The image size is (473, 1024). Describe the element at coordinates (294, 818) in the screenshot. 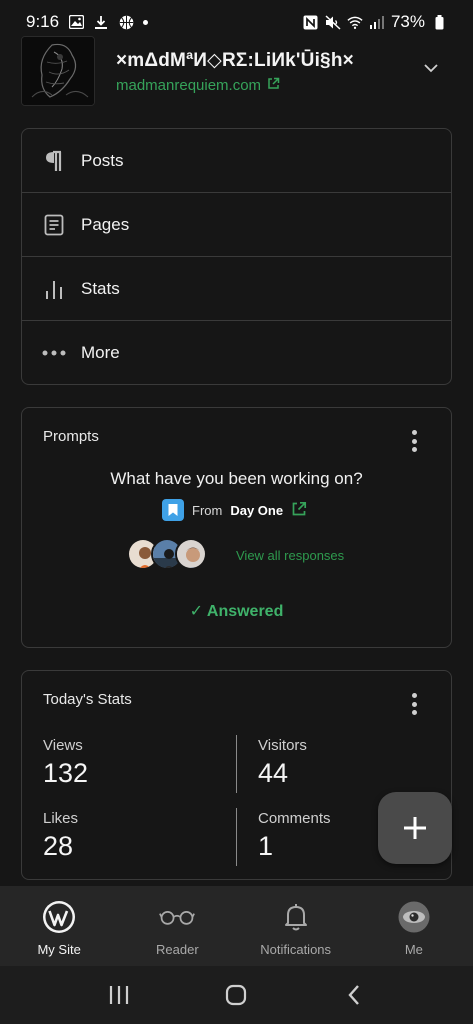

I see `stat-comments-label: Comments` at that location.